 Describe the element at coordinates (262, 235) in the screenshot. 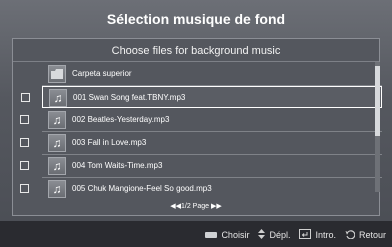

I see `up-down-arrows-icon` at that location.